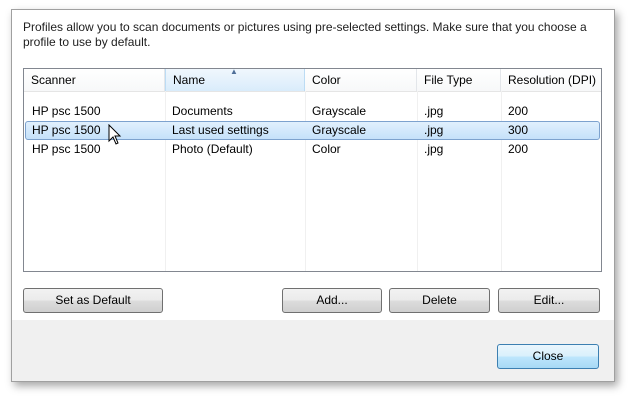 The height and width of the screenshot is (401, 632). I want to click on column-header-color: Color, so click(361, 80).